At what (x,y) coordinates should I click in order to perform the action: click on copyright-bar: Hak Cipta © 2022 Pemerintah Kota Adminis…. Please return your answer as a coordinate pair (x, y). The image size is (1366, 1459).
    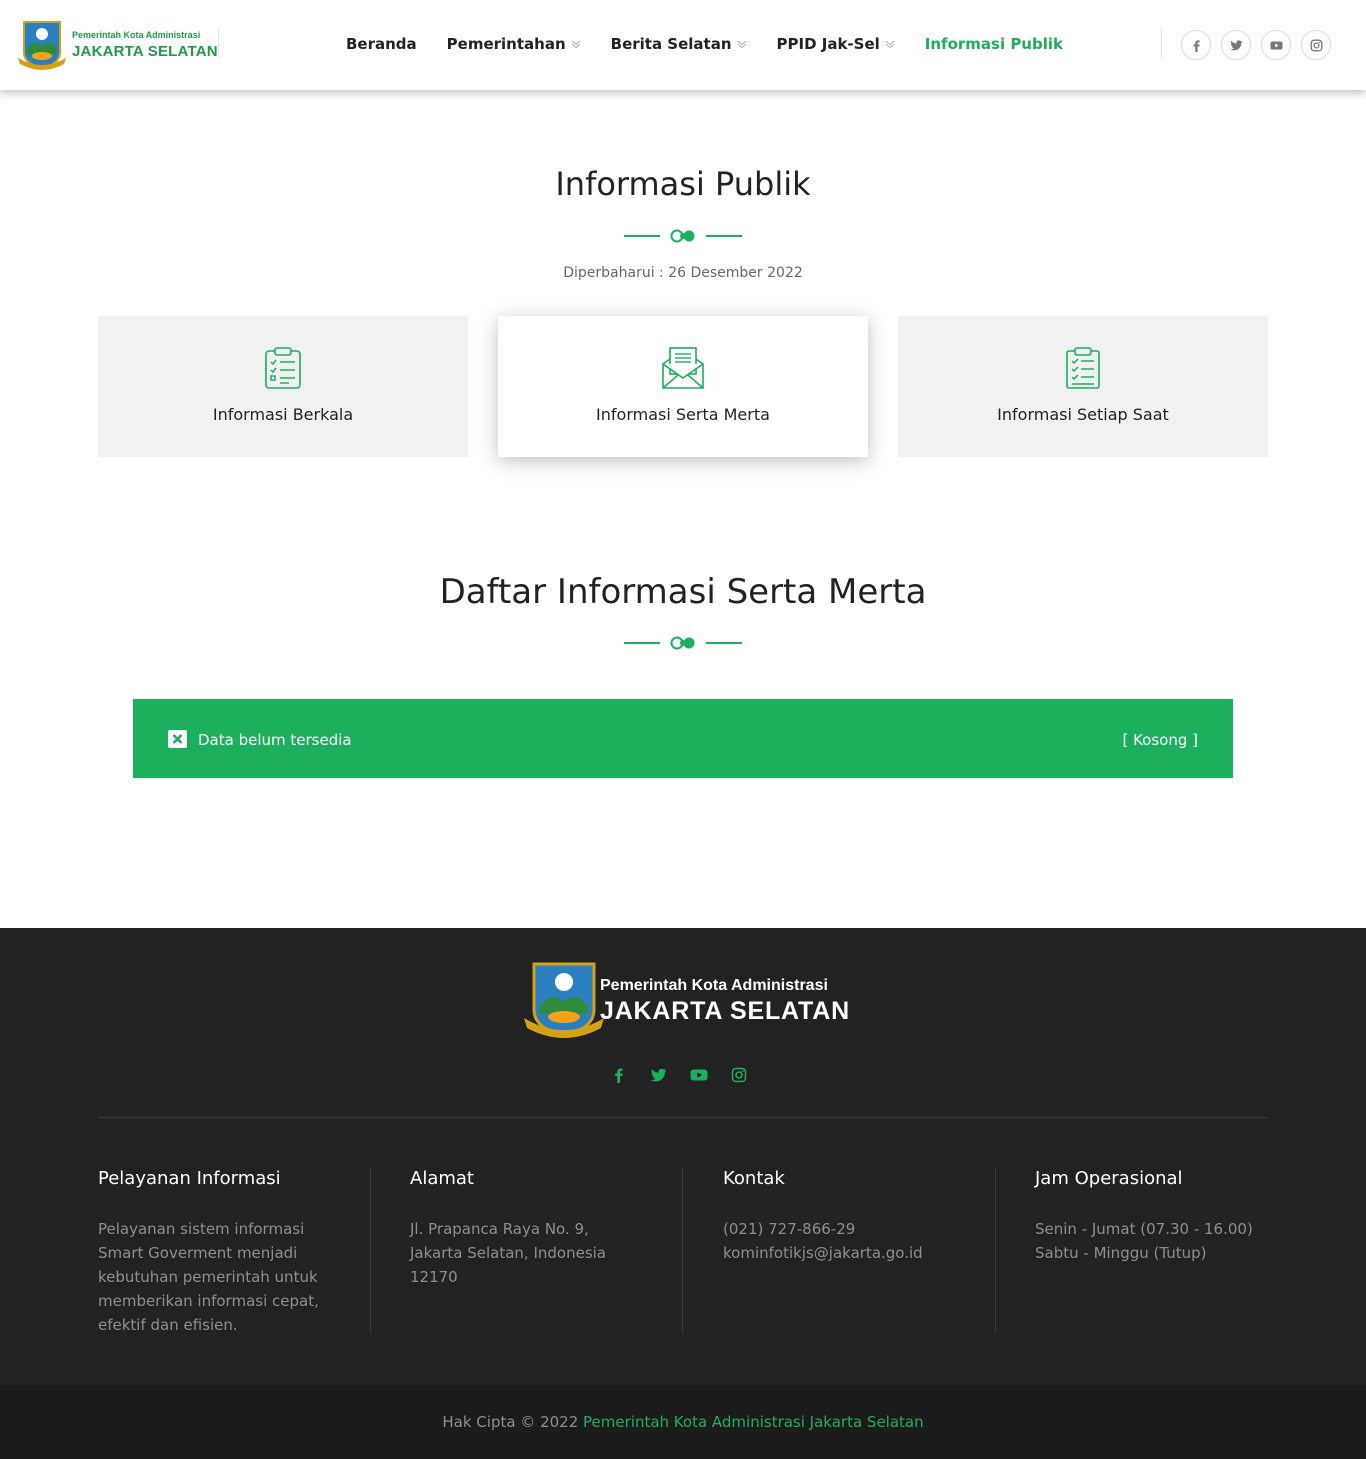
    Looking at the image, I should click on (683, 1422).